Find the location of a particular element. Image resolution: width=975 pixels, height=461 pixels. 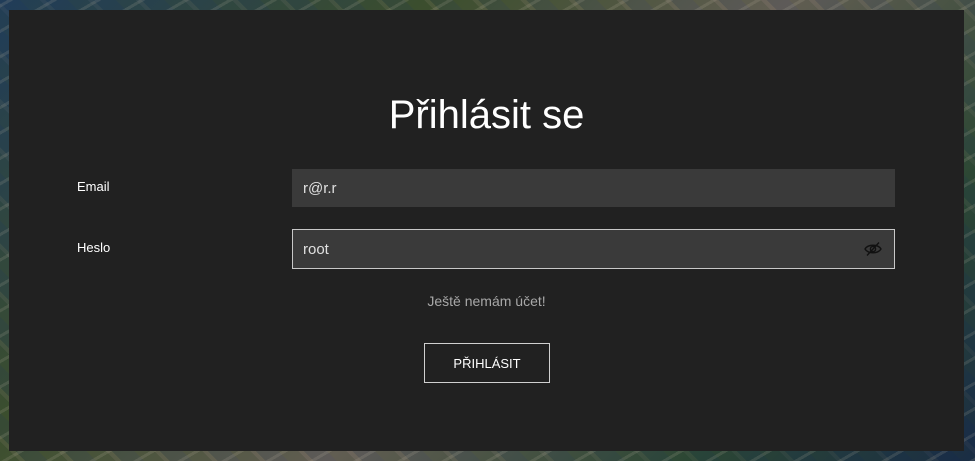

email-field-container is located at coordinates (593, 188).